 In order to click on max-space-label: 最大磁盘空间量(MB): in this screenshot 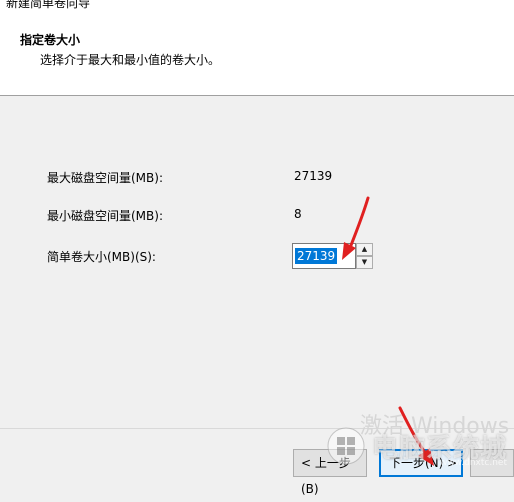, I will do `click(105, 178)`.